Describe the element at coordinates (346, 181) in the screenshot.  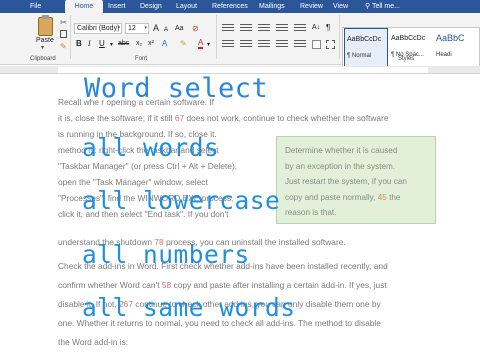
I see `callout-line: Just restart the system, if you can` at that location.